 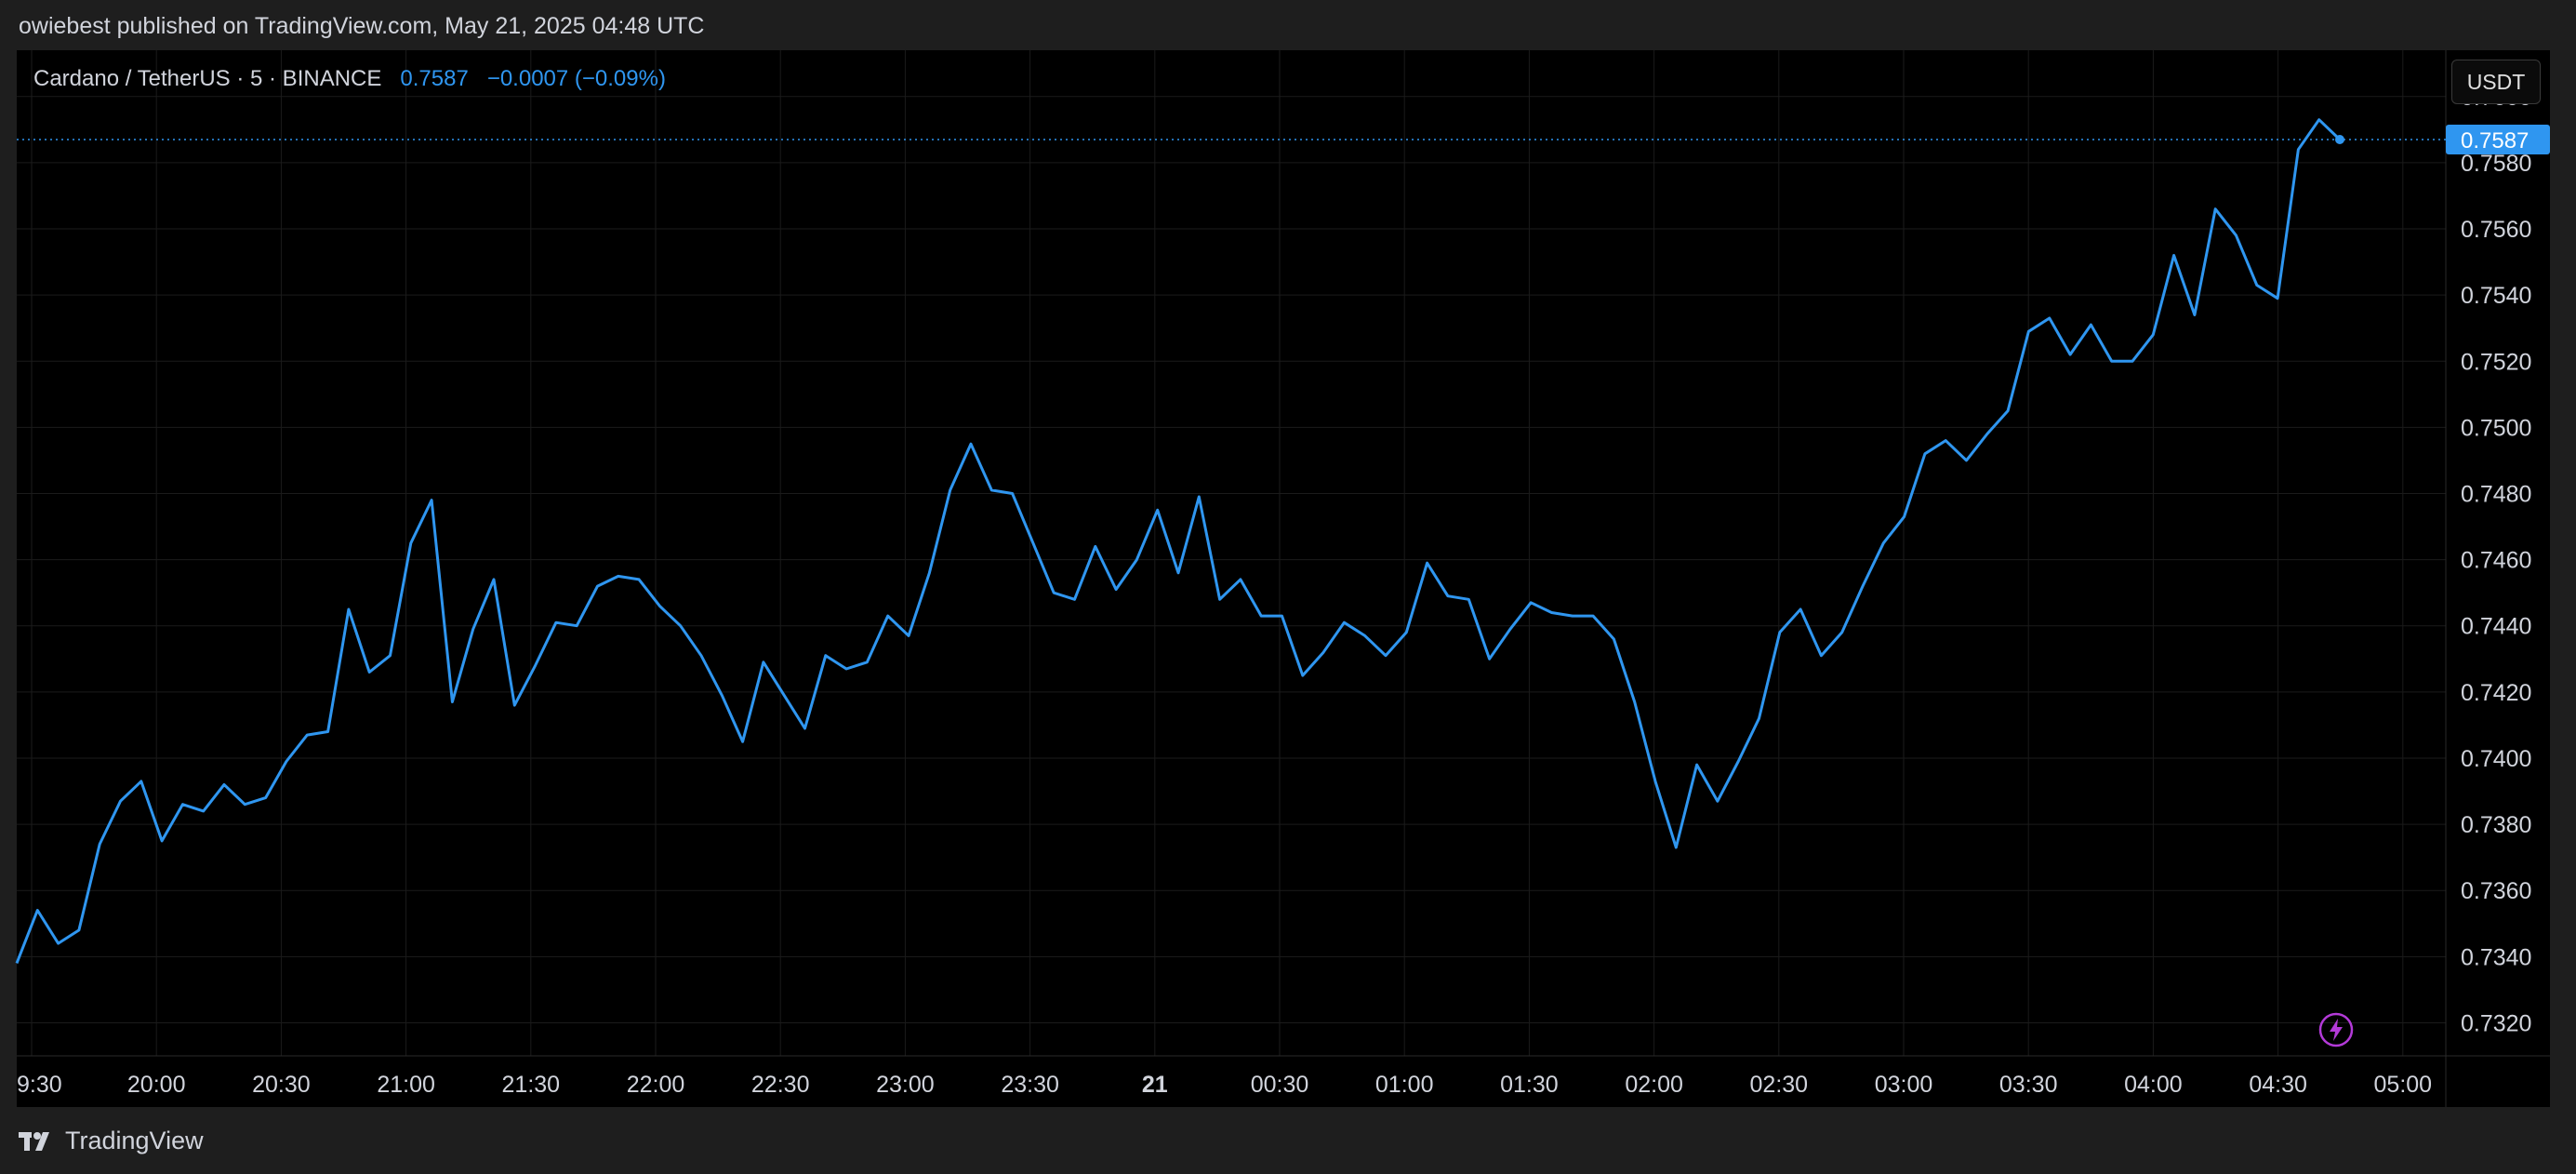 I want to click on time-tick-label: 02:30, so click(x=1779, y=1085).